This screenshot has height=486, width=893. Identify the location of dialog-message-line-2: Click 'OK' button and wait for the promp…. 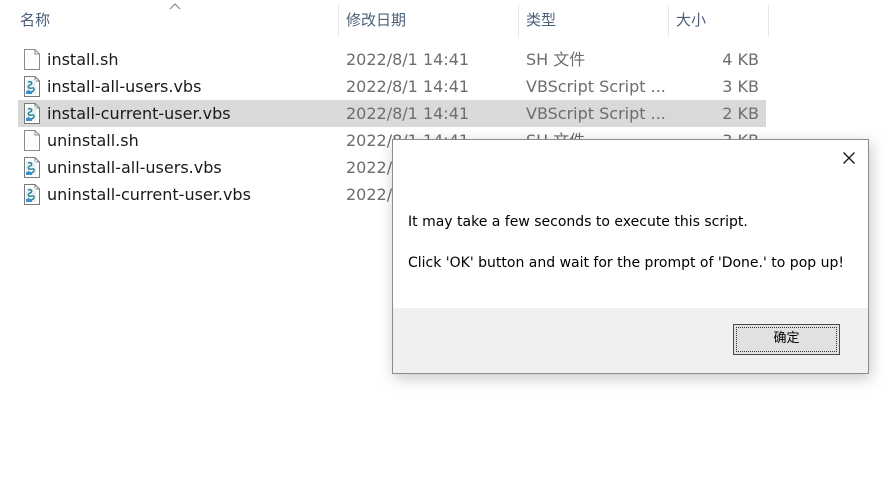
(626, 263).